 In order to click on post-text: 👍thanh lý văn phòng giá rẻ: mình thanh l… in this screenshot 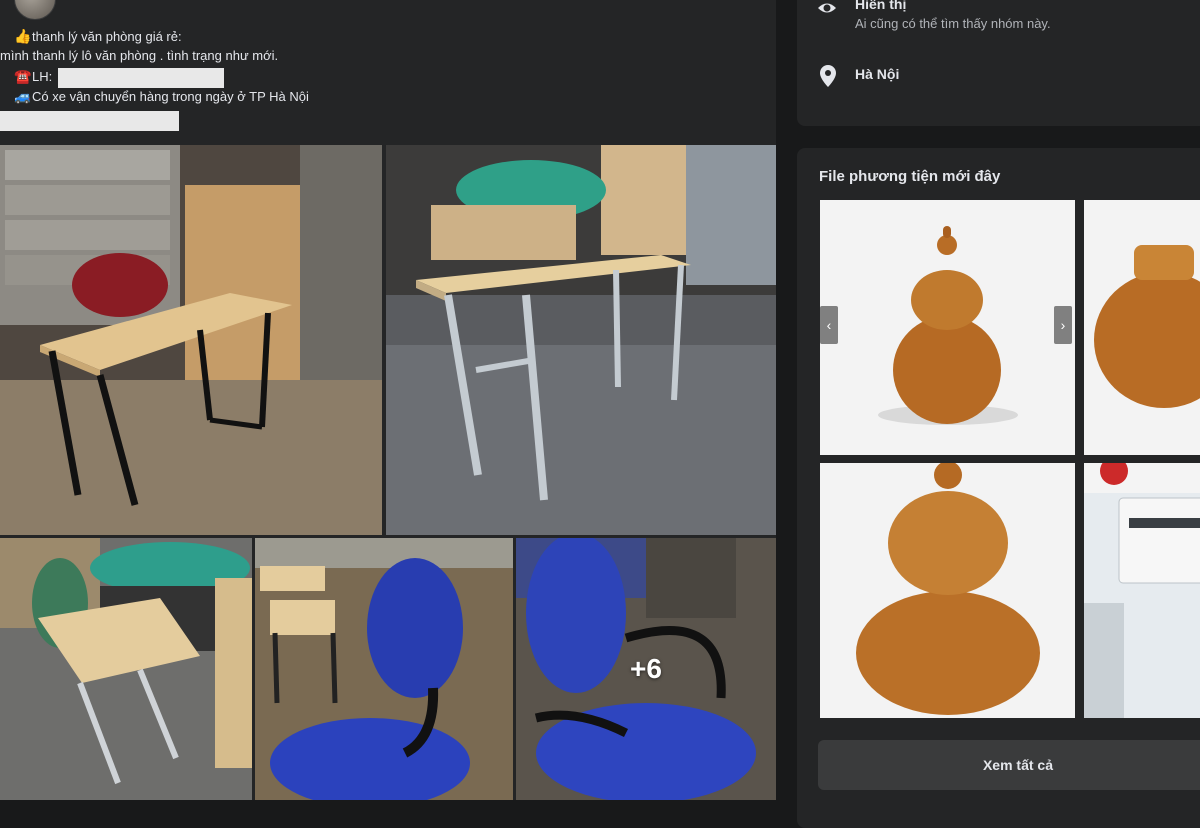, I will do `click(154, 66)`.